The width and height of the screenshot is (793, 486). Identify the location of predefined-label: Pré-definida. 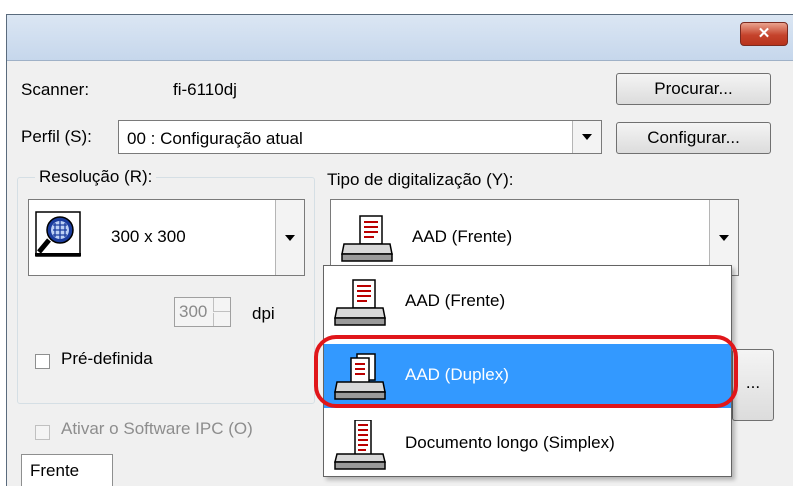
(107, 358).